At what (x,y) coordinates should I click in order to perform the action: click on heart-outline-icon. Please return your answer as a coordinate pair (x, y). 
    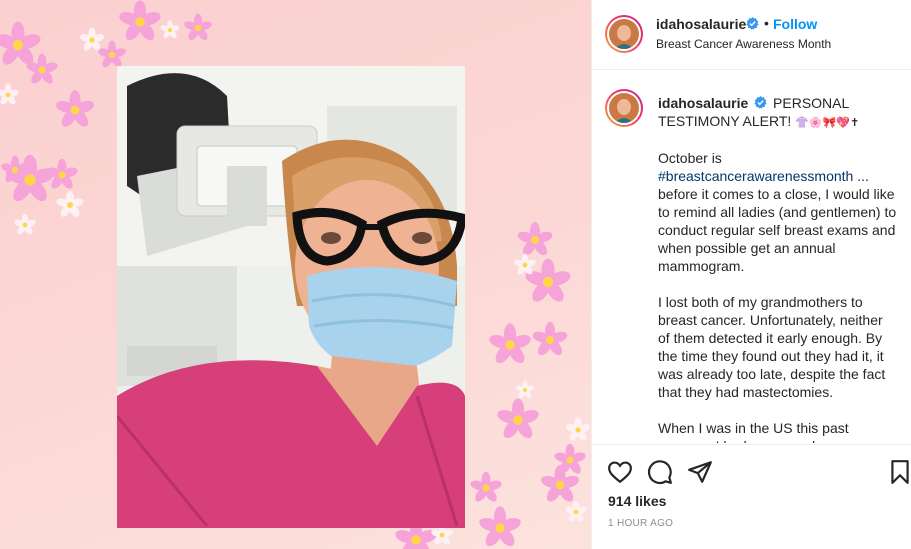
    Looking at the image, I should click on (620, 472).